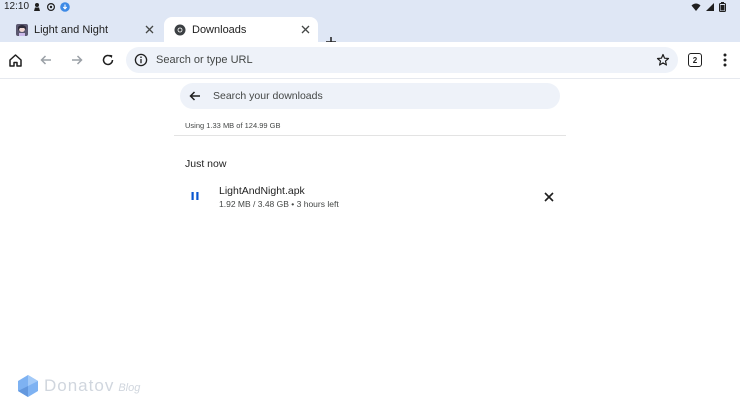 The height and width of the screenshot is (414, 740). What do you see at coordinates (22, 29) in the screenshot?
I see `anime-avatar-icon` at bounding box center [22, 29].